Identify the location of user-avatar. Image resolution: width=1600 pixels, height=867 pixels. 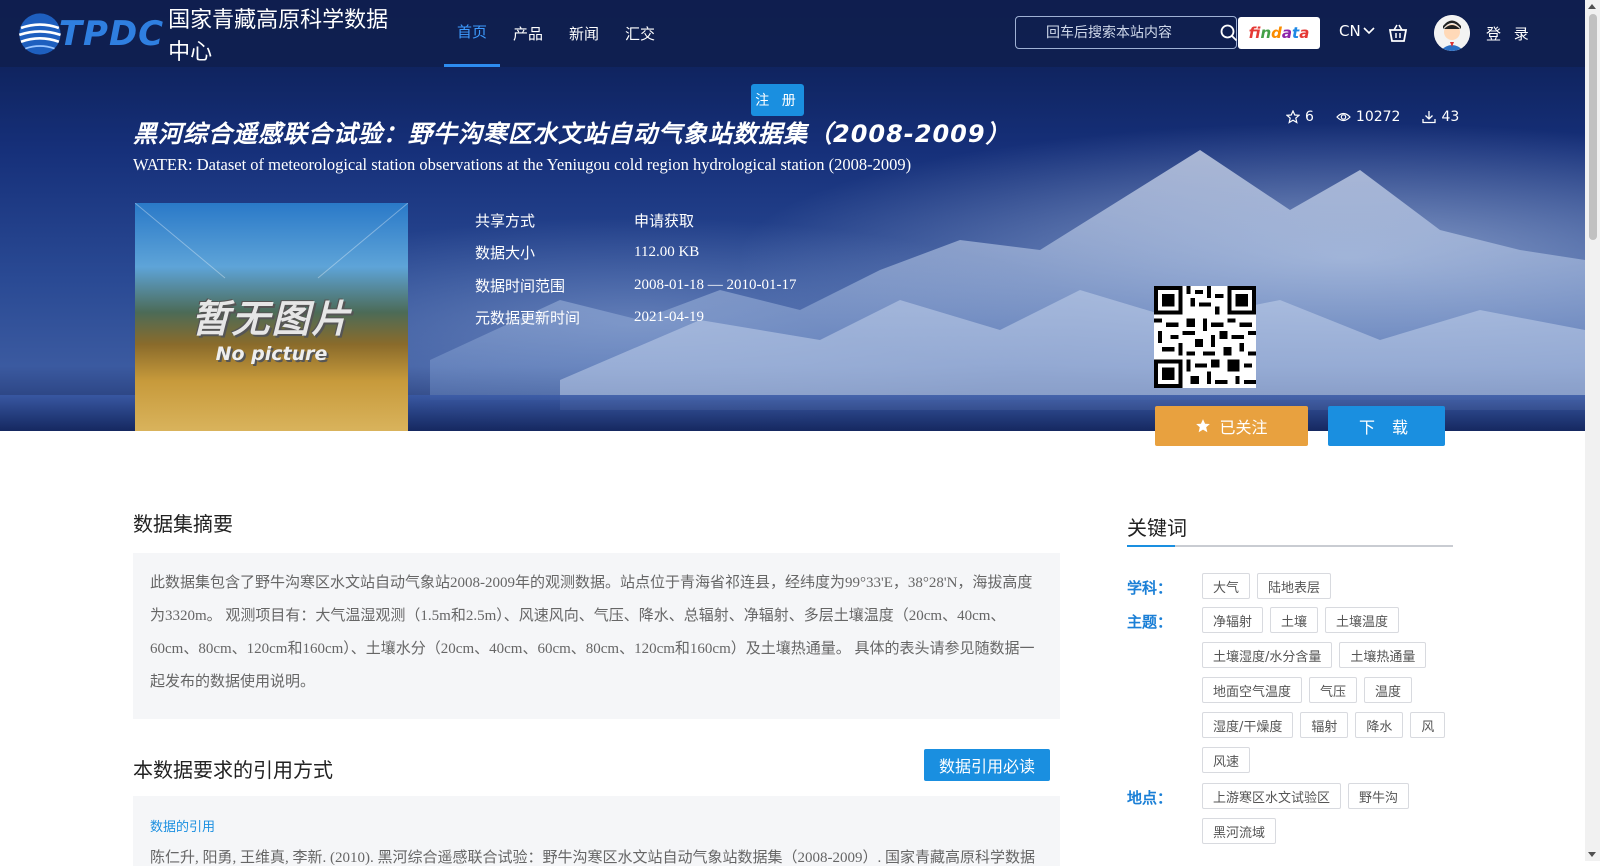
(1452, 33).